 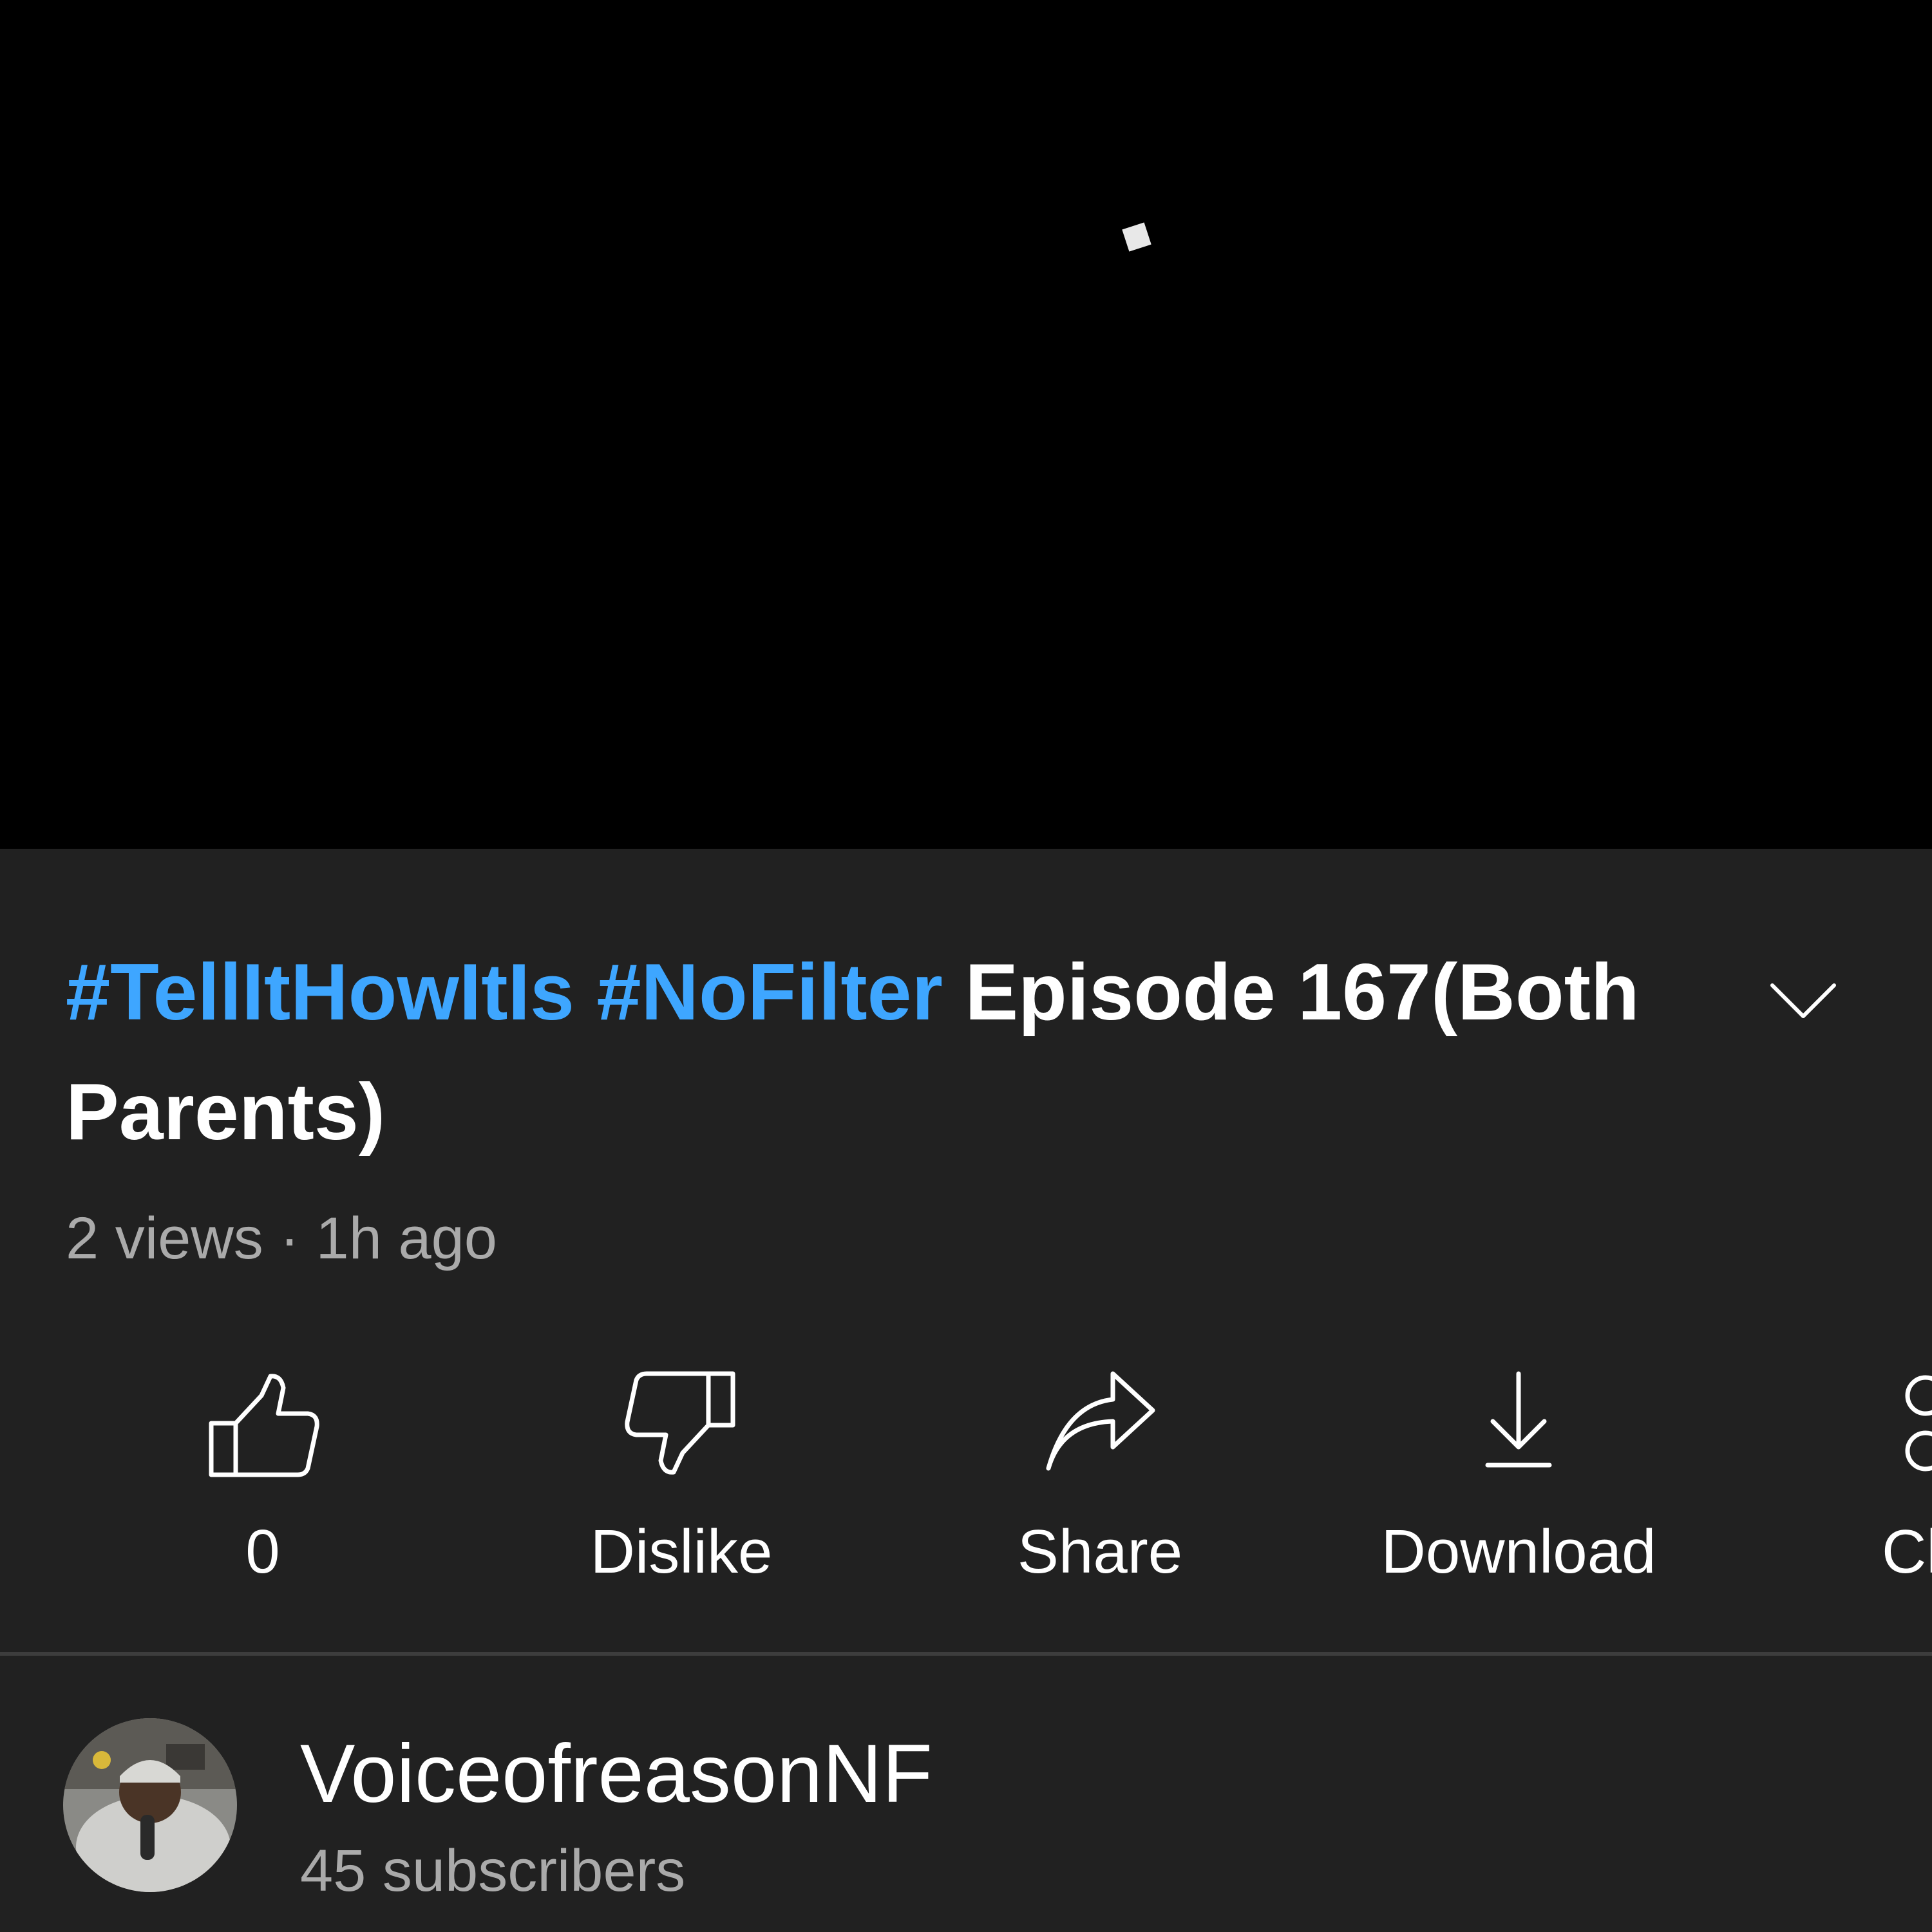 What do you see at coordinates (682, 1478) in the screenshot?
I see `dislike-button: Dislike` at bounding box center [682, 1478].